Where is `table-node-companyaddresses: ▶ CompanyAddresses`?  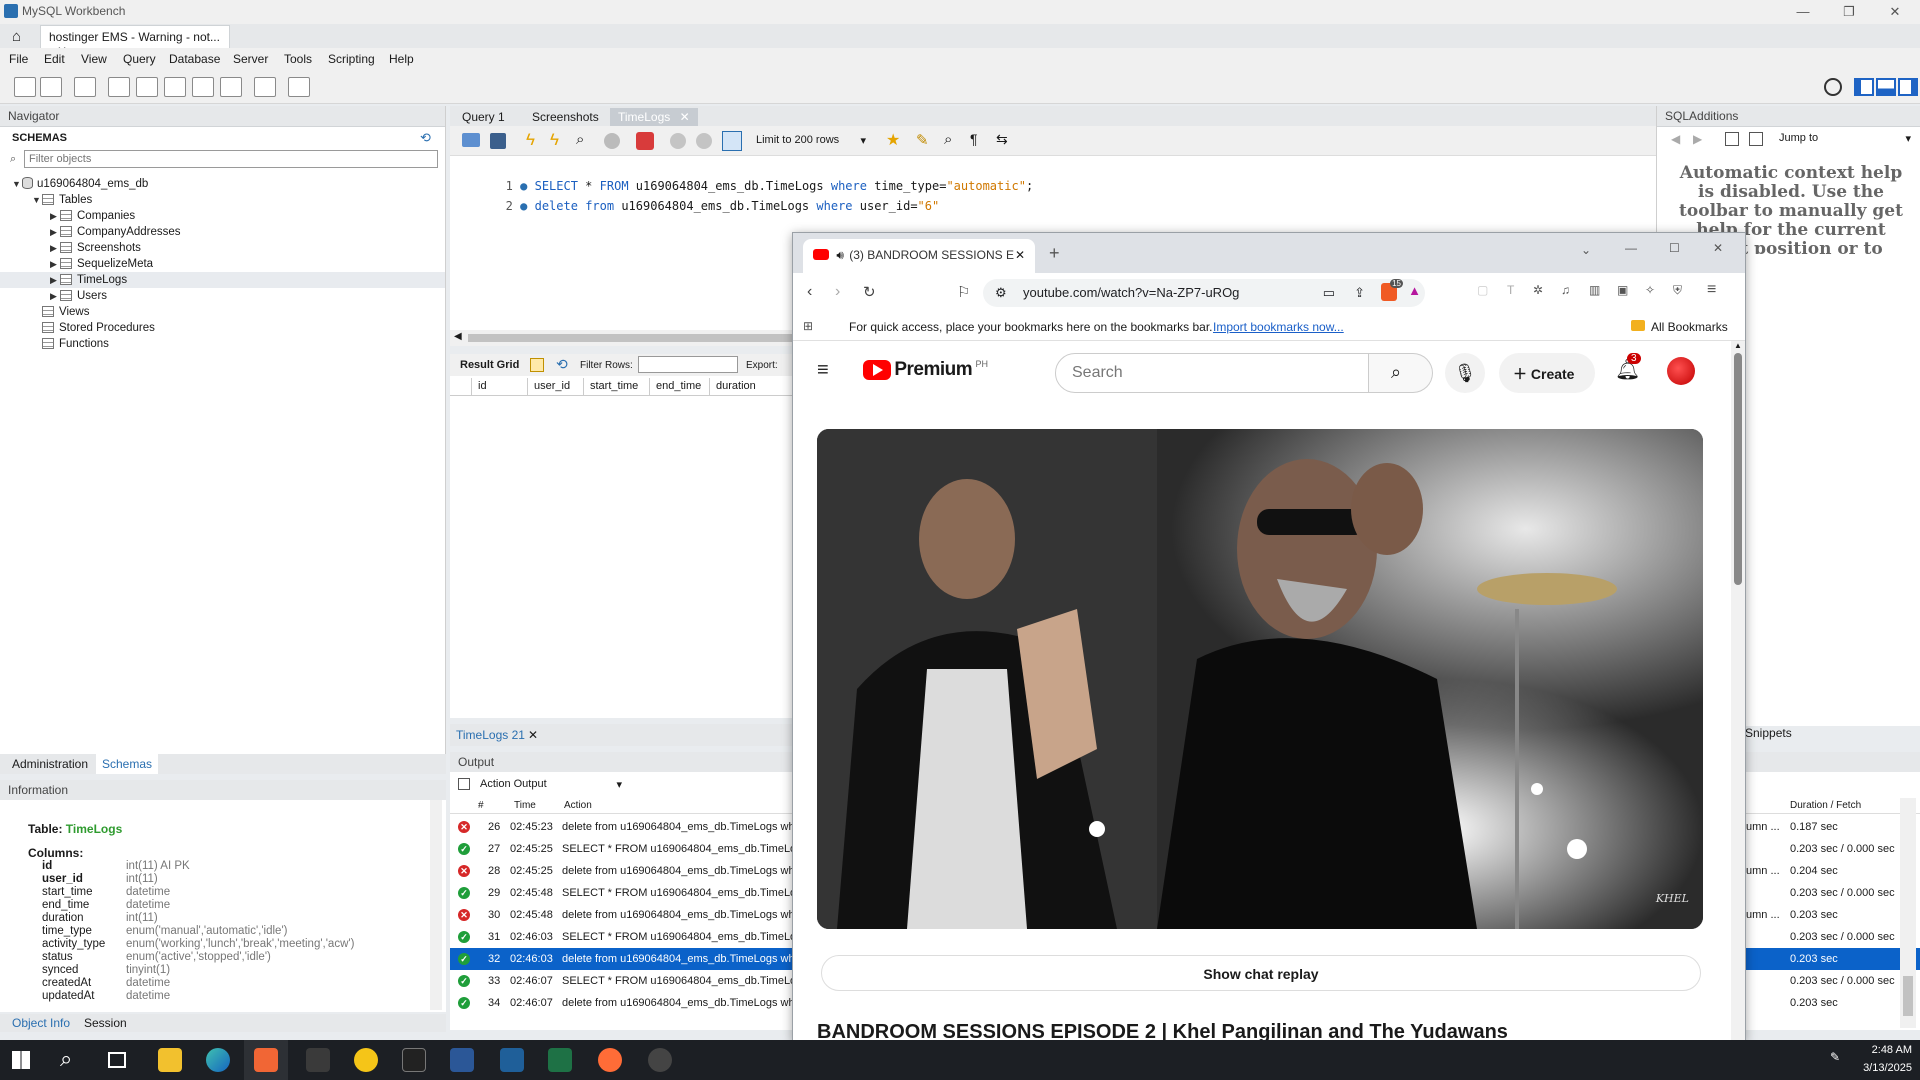
table-node-companyaddresses: ▶ CompanyAddresses is located at coordinates (115, 232).